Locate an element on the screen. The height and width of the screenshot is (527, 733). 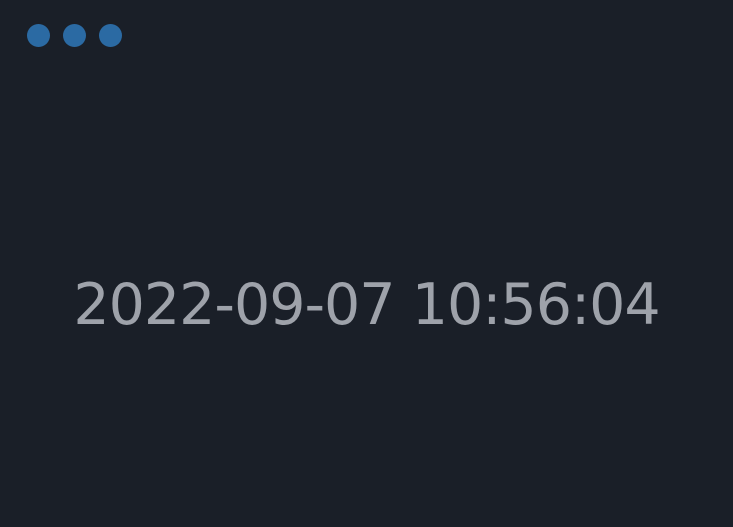
window-control-dot-2-icon is located at coordinates (74, 35).